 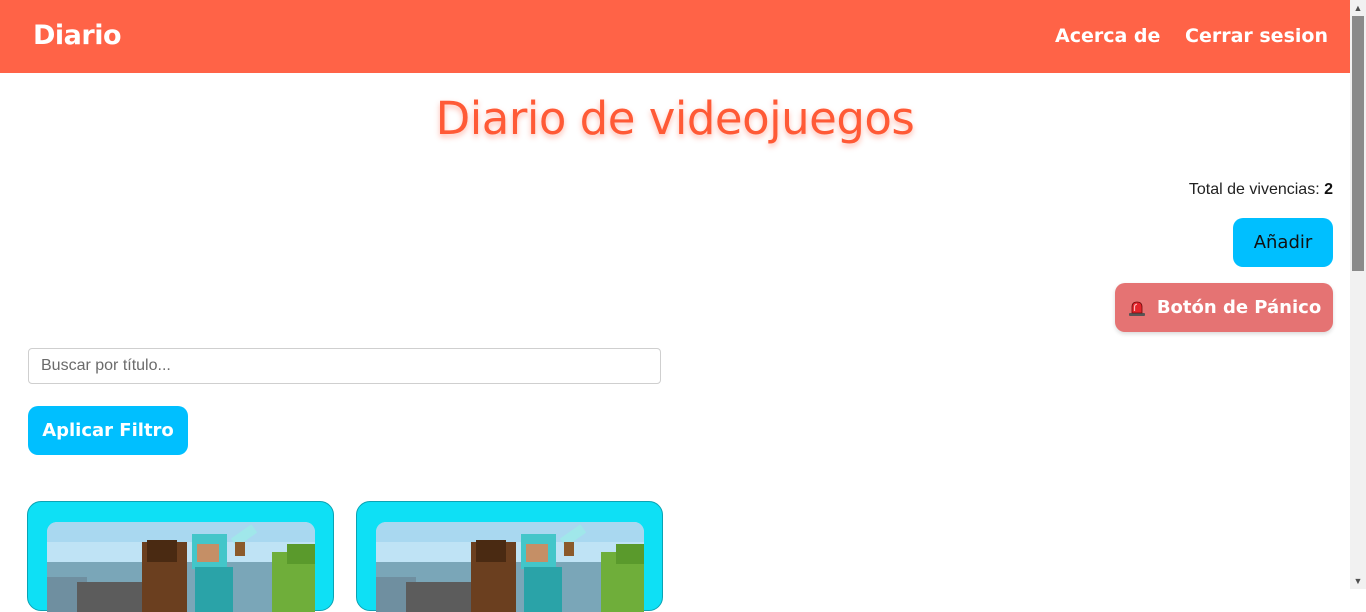 I want to click on search-input, so click(x=344, y=366).